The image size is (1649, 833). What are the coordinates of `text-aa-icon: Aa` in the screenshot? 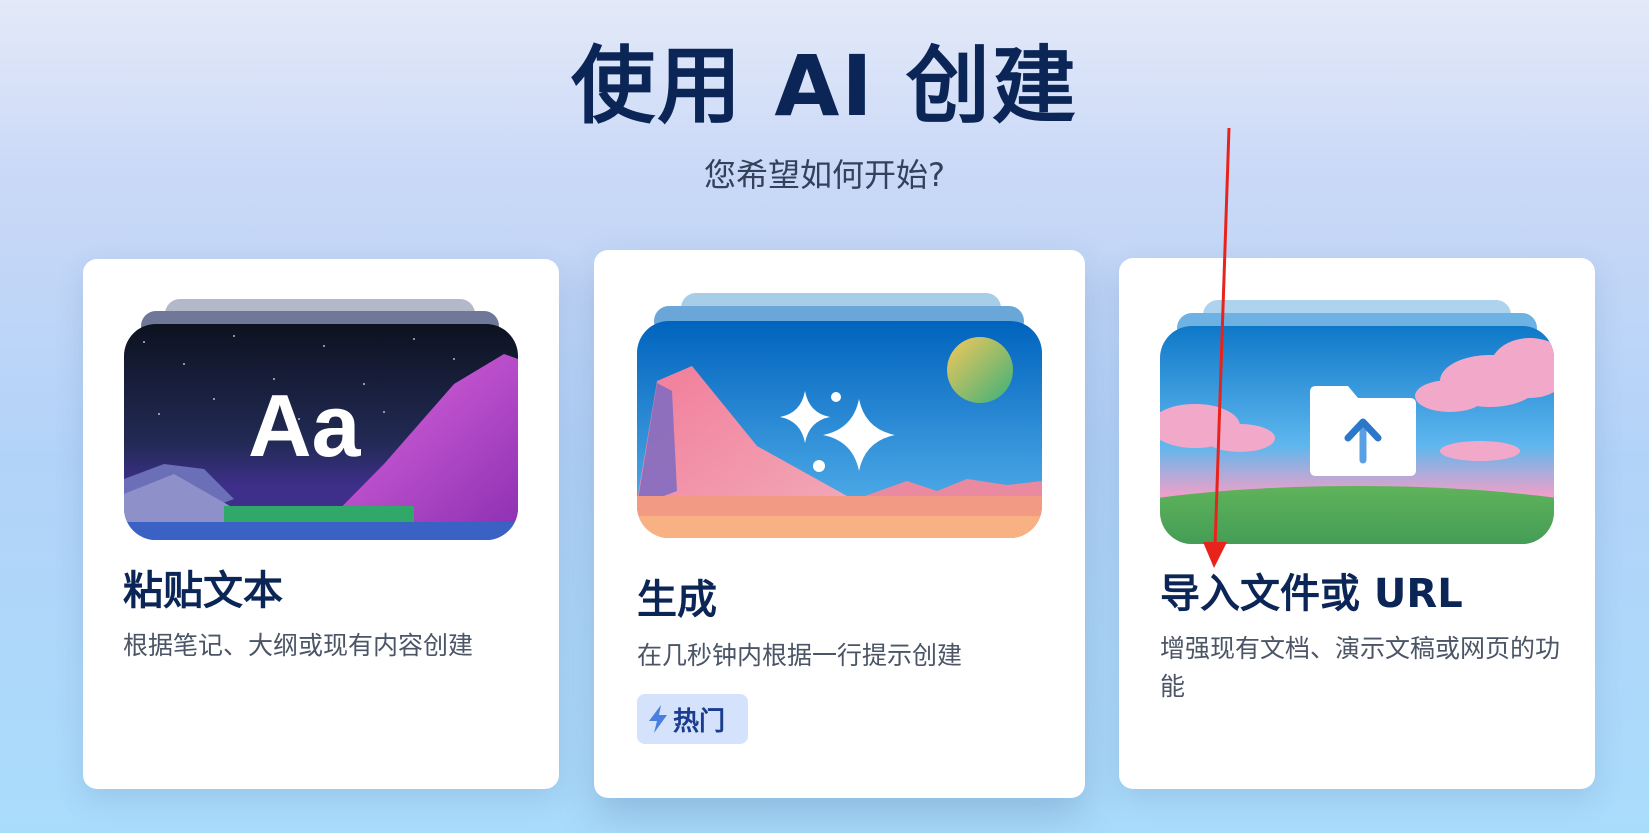 It's located at (304, 425).